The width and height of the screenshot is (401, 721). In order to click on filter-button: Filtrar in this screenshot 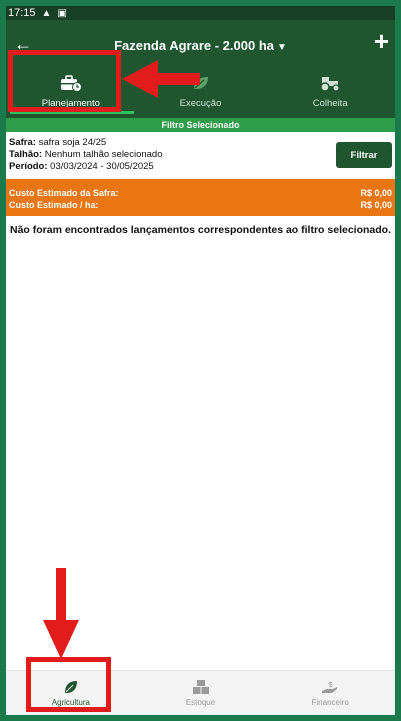, I will do `click(364, 155)`.